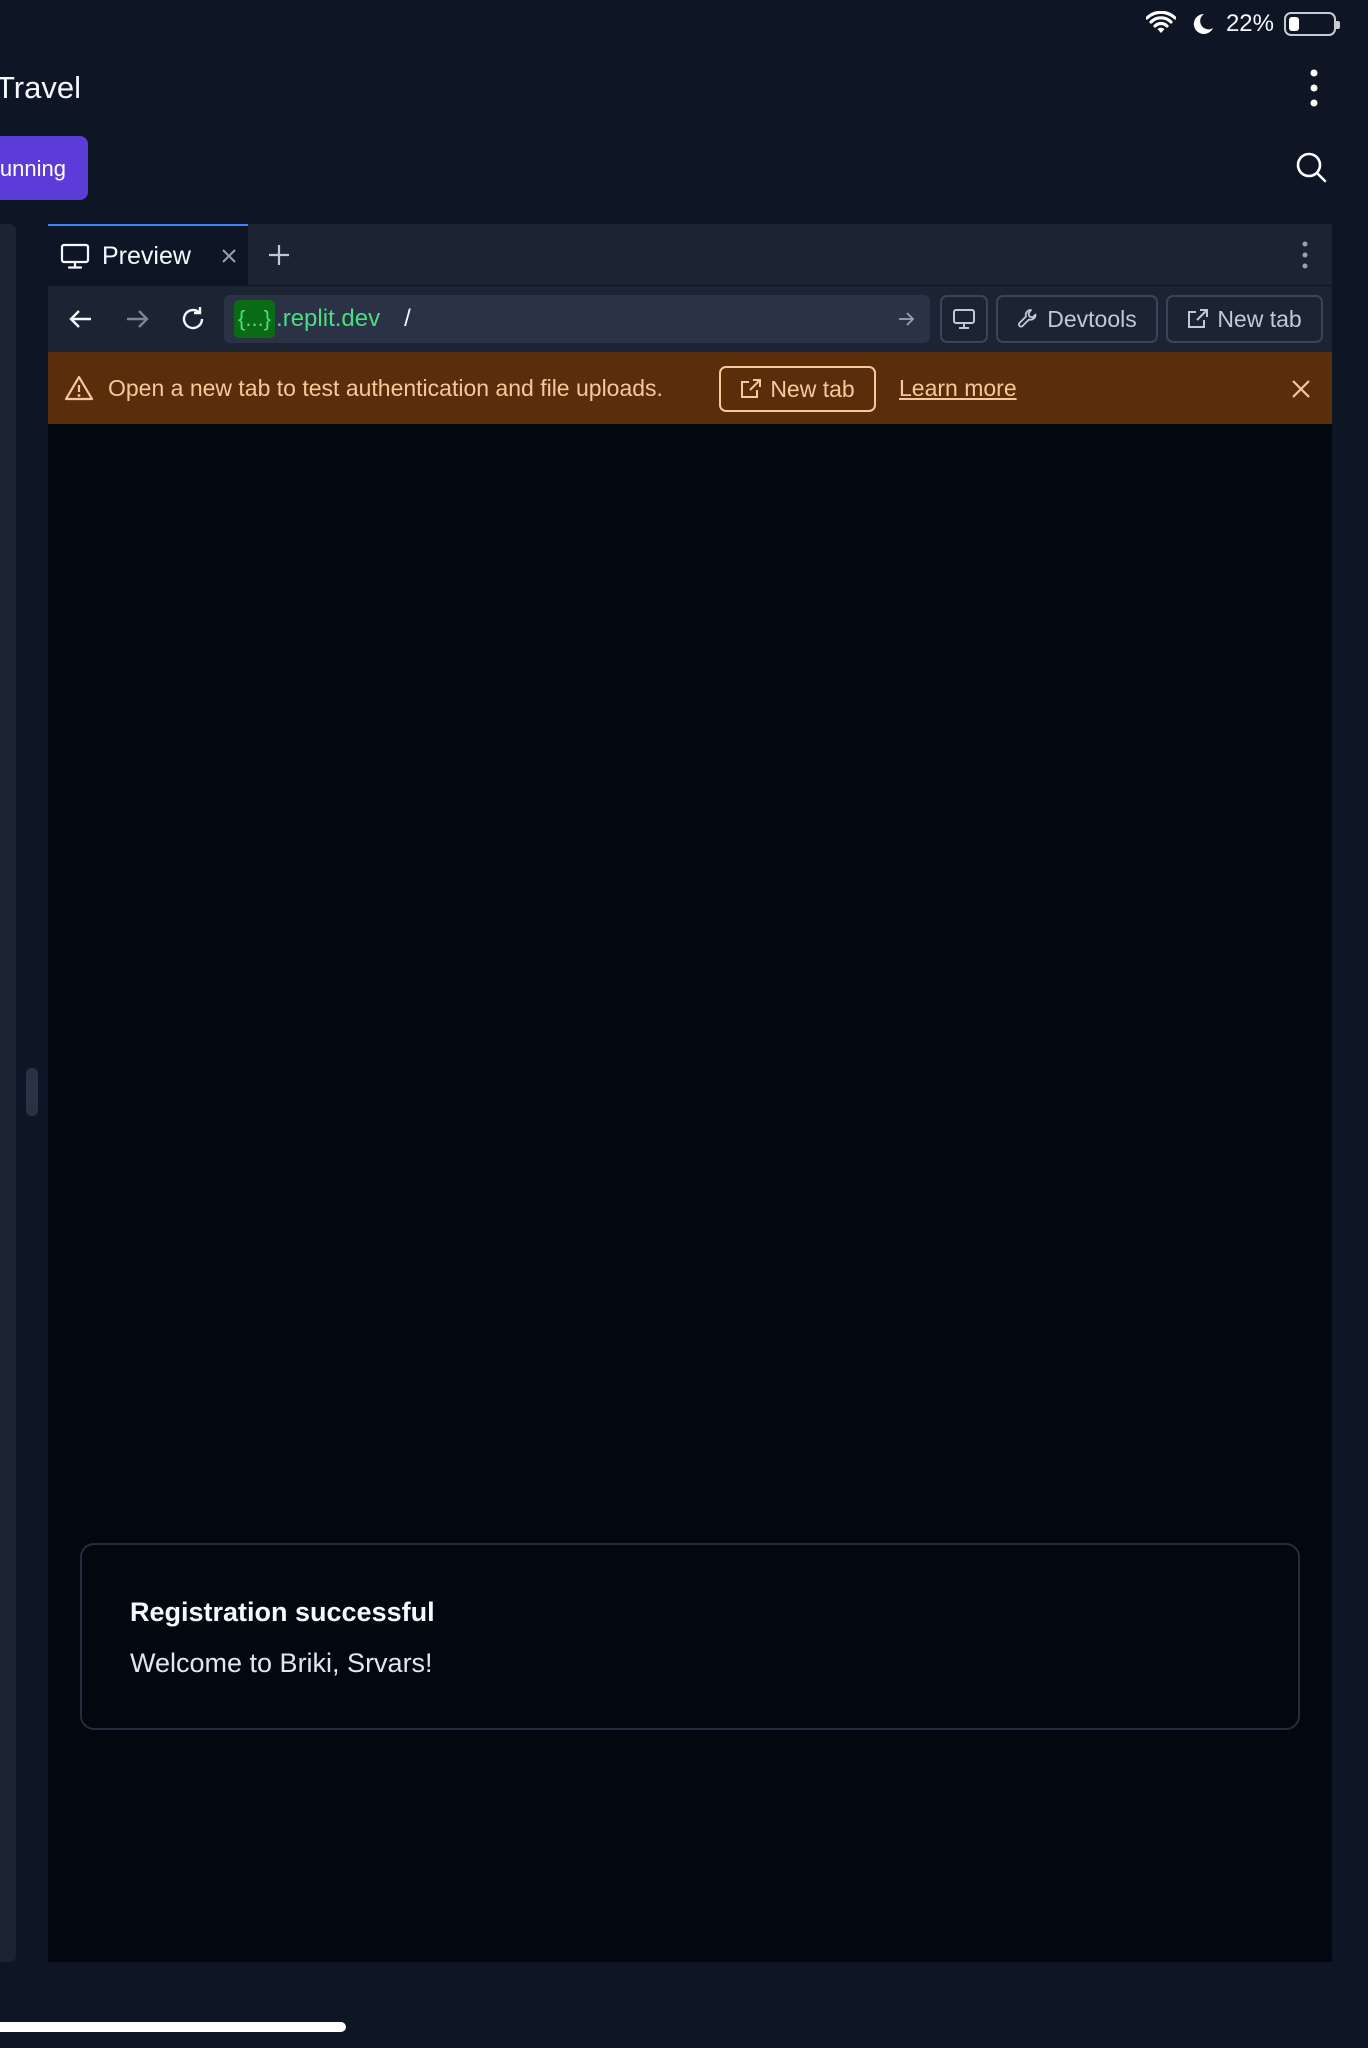 The width and height of the screenshot is (1368, 2048). Describe the element at coordinates (1314, 88) in the screenshot. I see `kebab-menu-icon` at that location.